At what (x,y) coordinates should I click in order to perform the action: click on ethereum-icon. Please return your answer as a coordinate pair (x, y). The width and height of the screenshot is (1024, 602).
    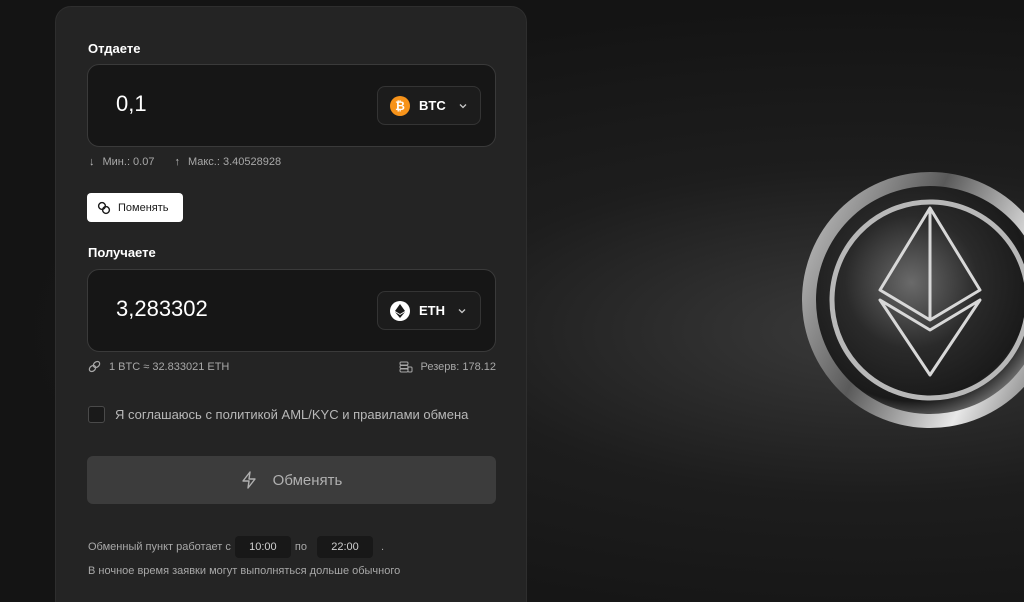
    Looking at the image, I should click on (400, 310).